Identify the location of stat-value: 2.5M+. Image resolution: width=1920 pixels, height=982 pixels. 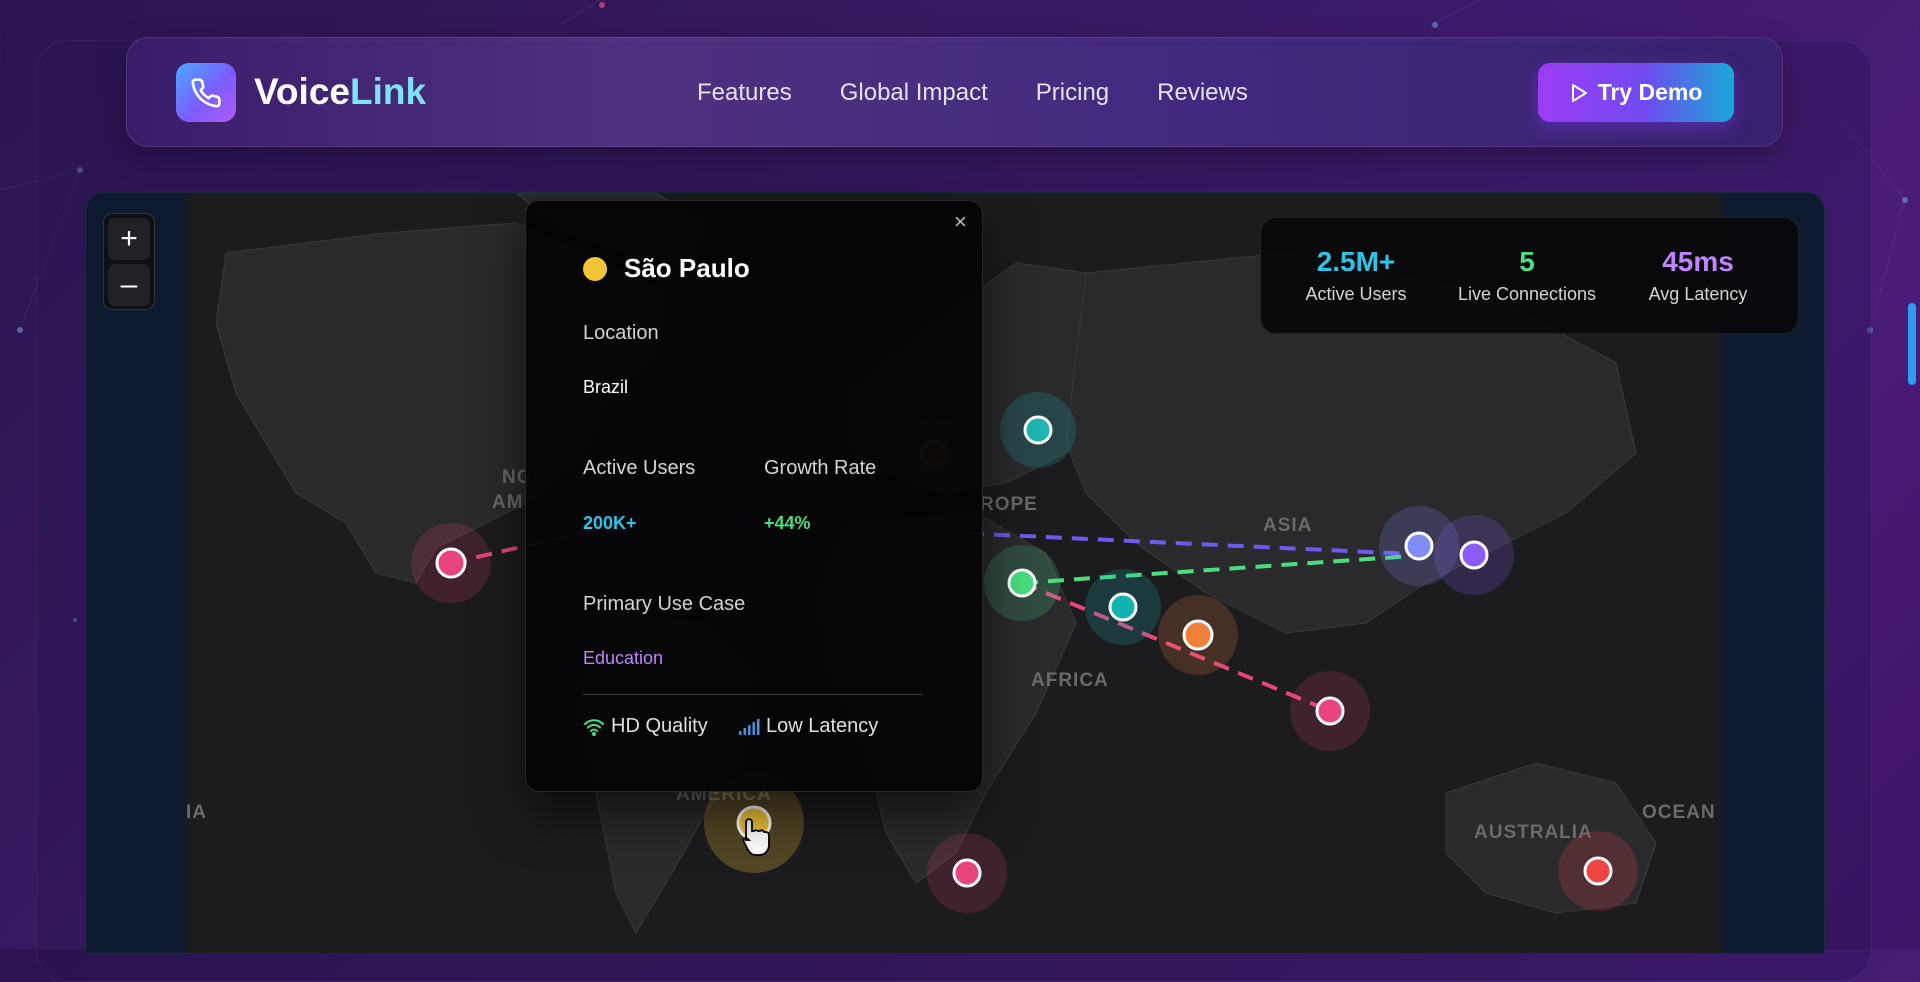
(1356, 261).